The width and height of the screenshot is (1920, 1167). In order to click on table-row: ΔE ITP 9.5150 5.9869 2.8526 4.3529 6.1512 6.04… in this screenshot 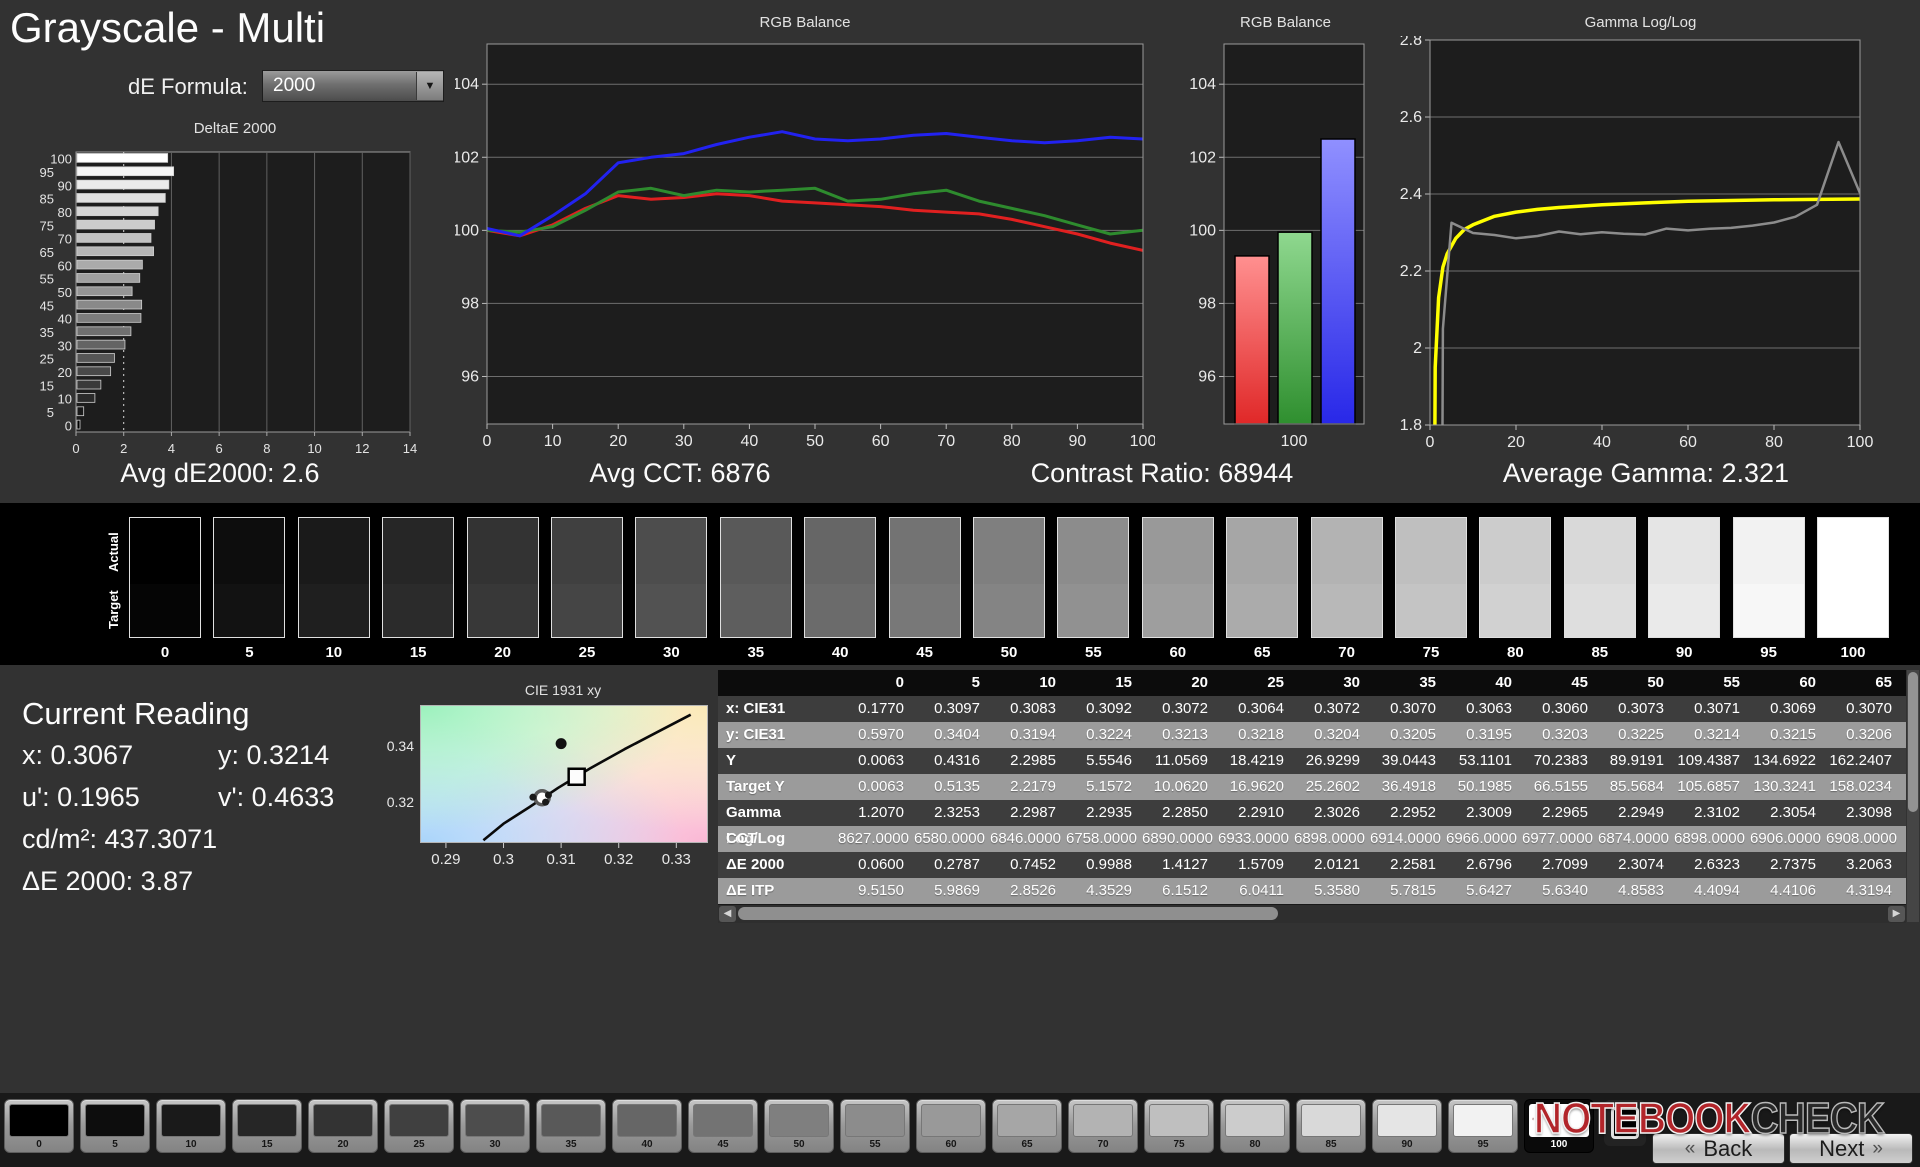, I will do `click(1312, 891)`.